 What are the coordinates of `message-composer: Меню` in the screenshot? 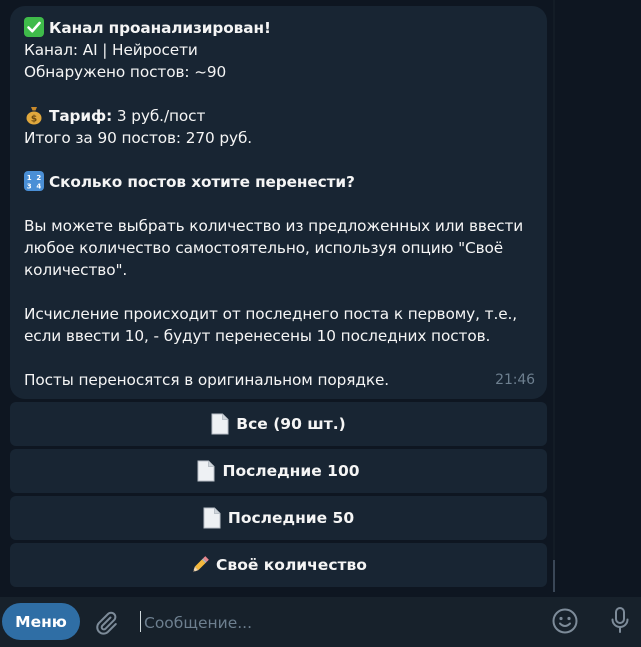 It's located at (320, 622).